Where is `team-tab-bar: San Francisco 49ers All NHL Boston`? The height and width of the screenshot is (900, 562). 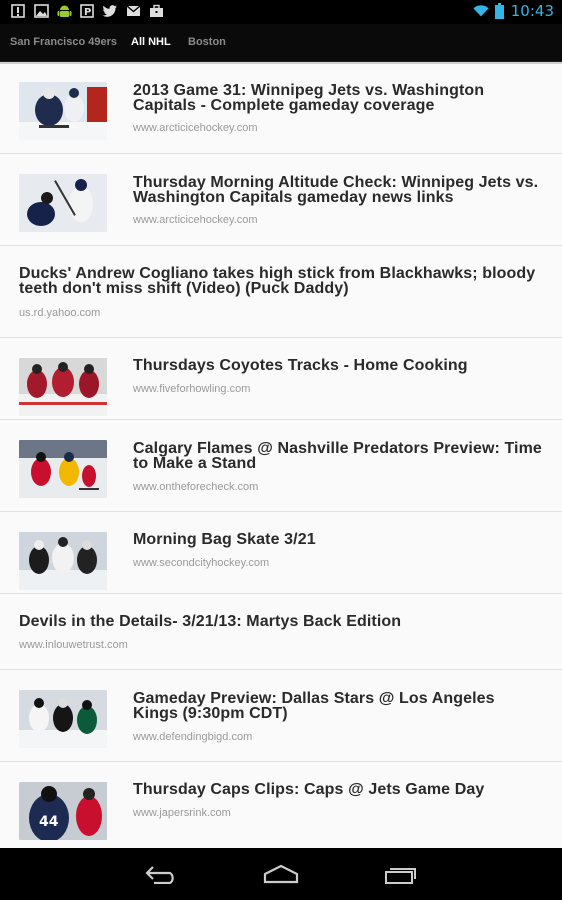 team-tab-bar: San Francisco 49ers All NHL Boston is located at coordinates (281, 43).